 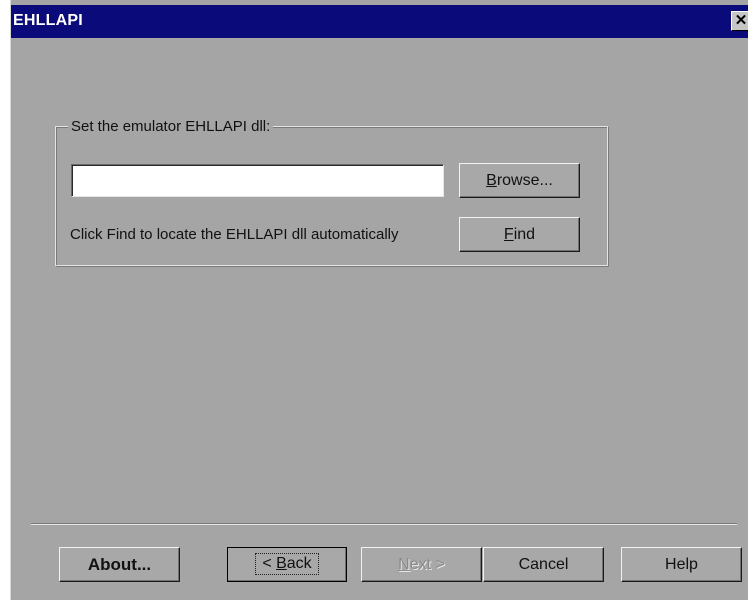 What do you see at coordinates (524, 234) in the screenshot?
I see `find-label: ind` at bounding box center [524, 234].